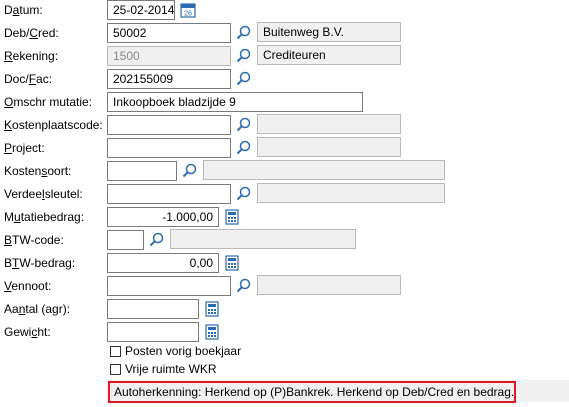 This screenshot has height=407, width=569. I want to click on kostenplaats-lookup-icon, so click(244, 125).